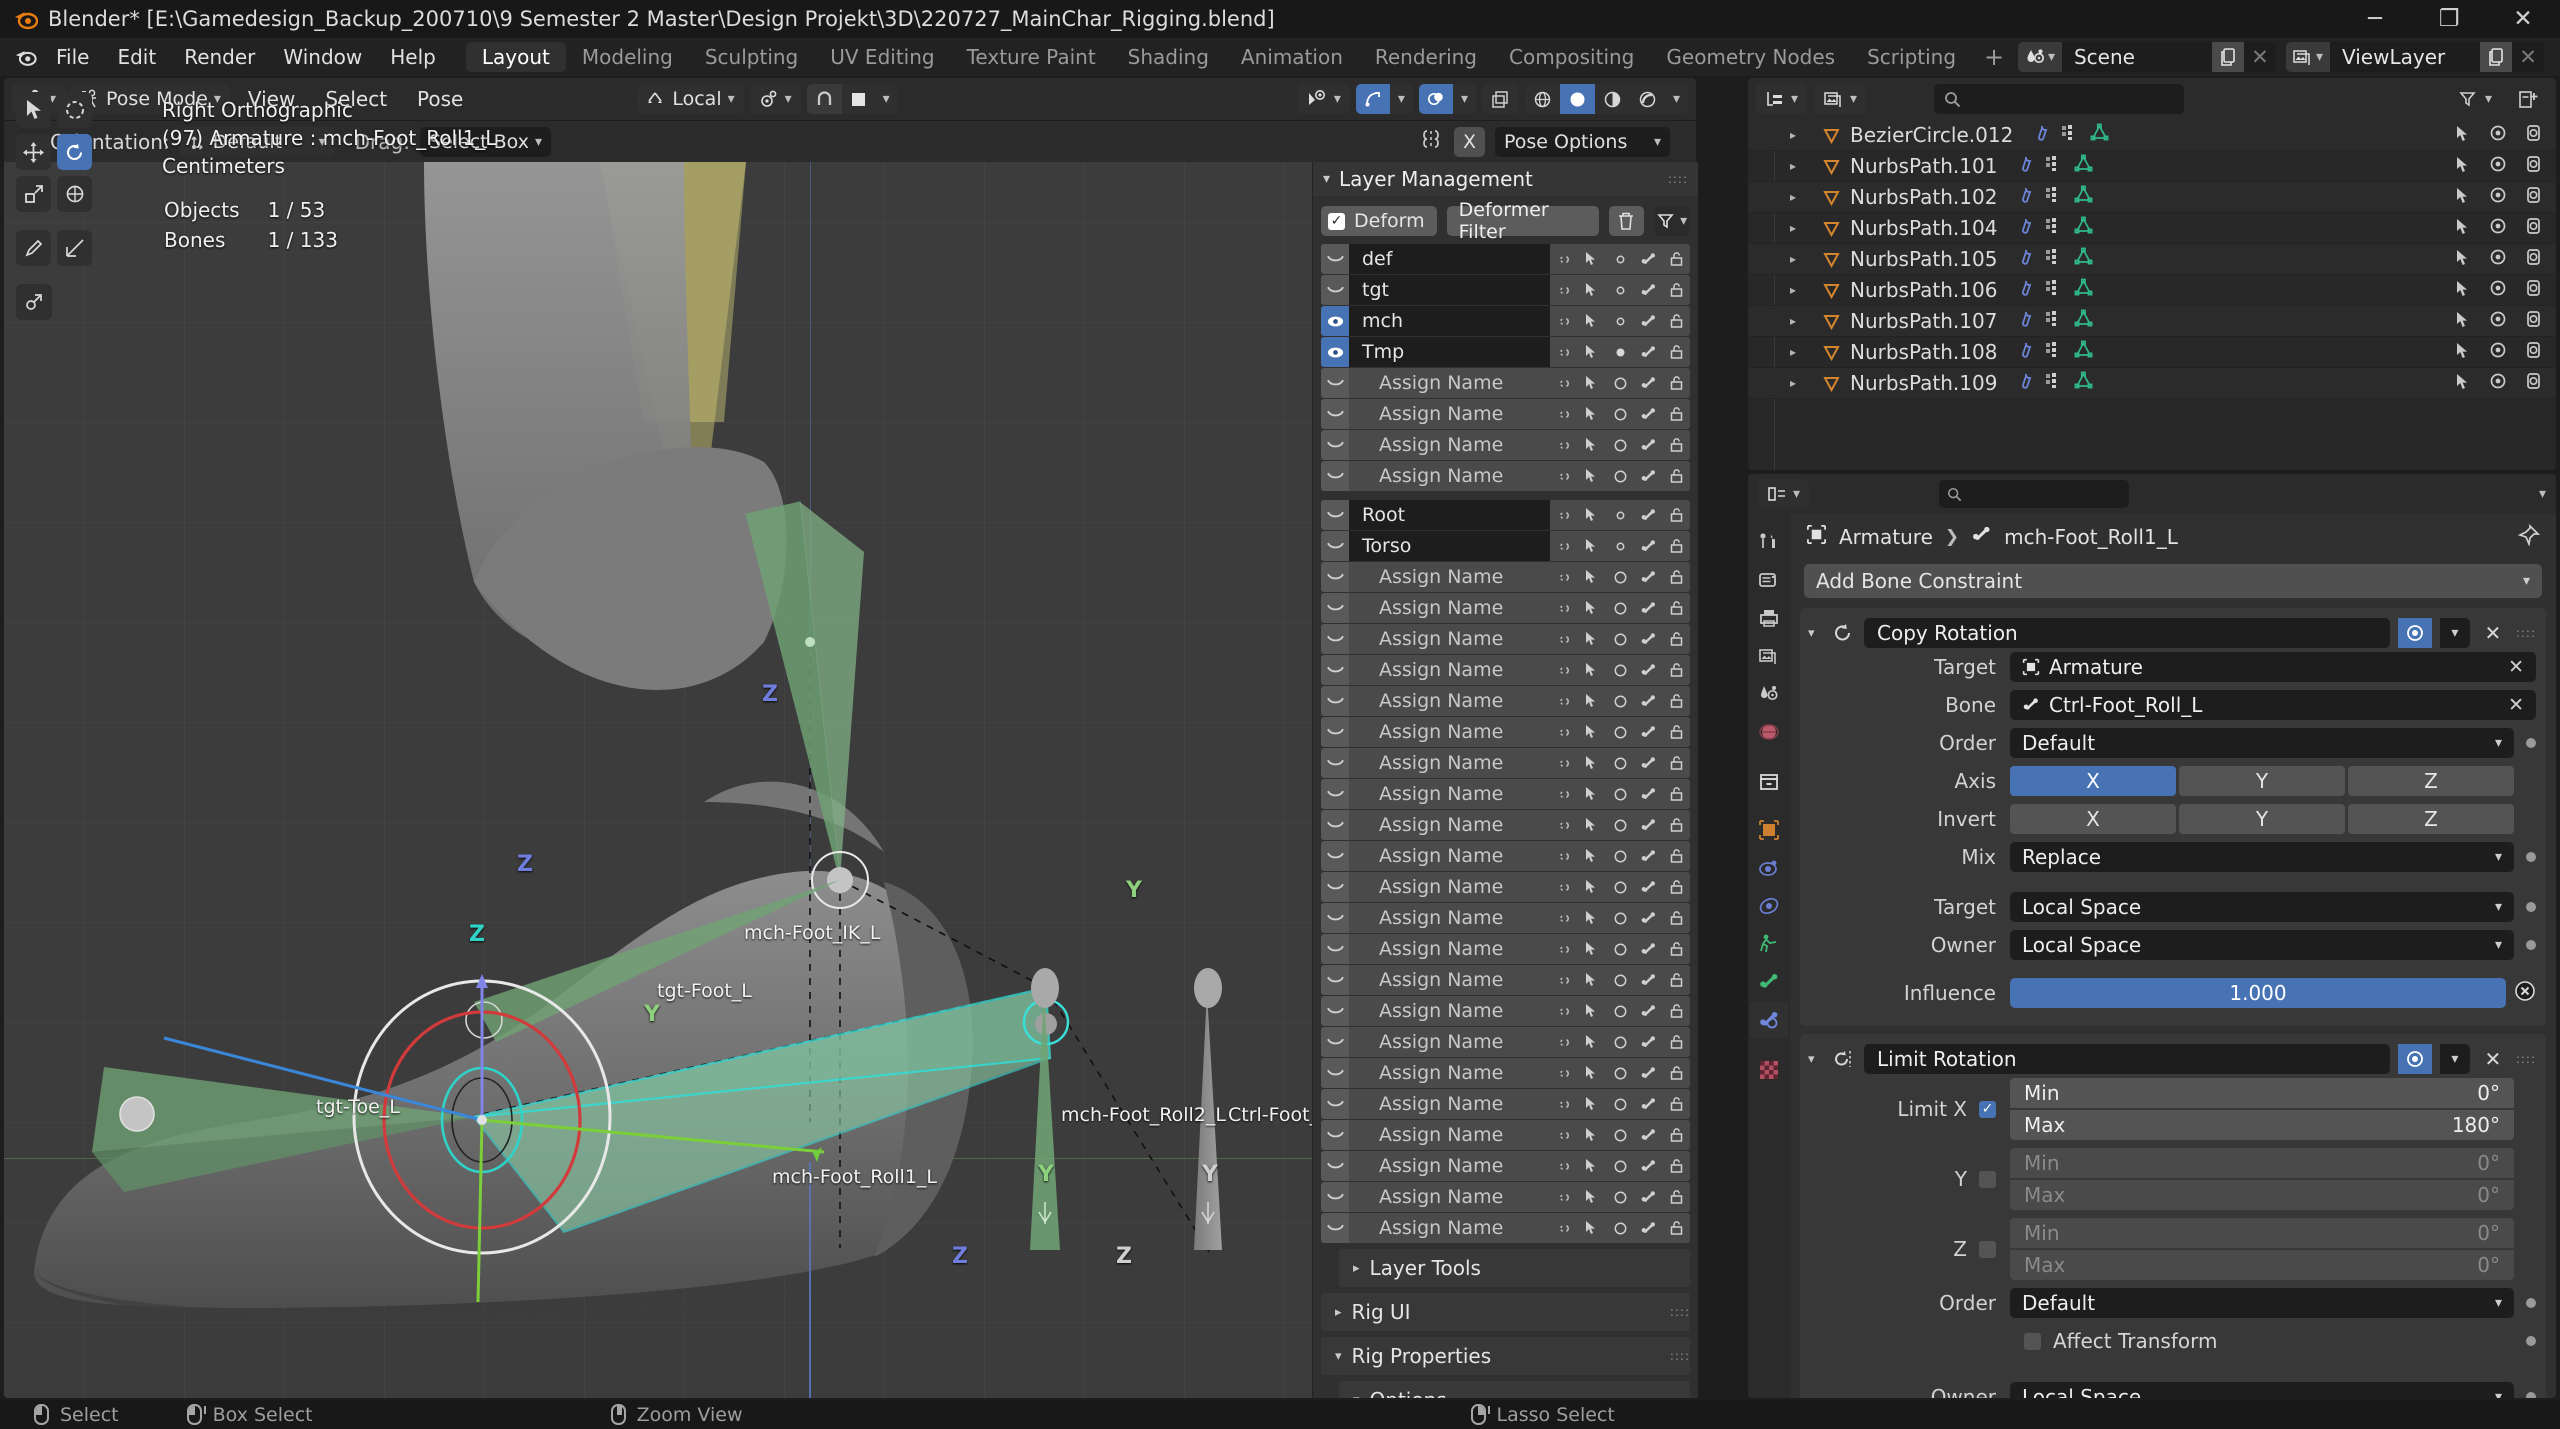  I want to click on animate-dot-affect-transform, so click(2531, 1341).